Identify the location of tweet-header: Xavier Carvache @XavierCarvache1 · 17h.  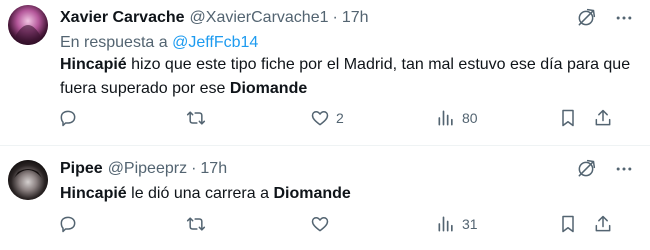
(214, 18).